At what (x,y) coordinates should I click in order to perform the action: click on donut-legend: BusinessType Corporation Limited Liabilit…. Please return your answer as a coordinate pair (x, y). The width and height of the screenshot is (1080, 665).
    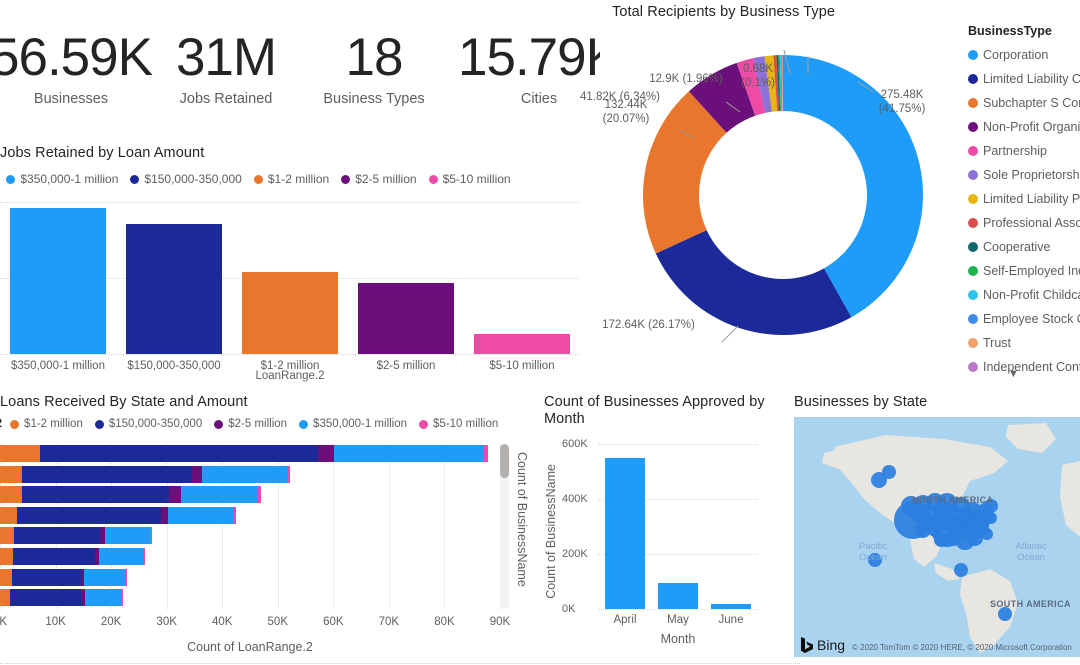
    Looking at the image, I should click on (1024, 207).